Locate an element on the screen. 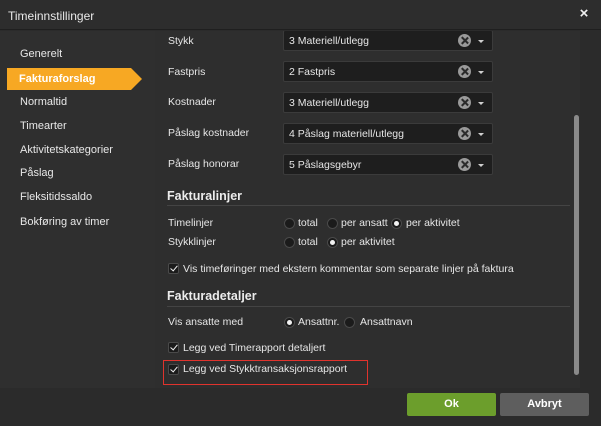 Image resolution: width=601 pixels, height=426 pixels. title-bar: Timeinnstillinger × is located at coordinates (300, 15).